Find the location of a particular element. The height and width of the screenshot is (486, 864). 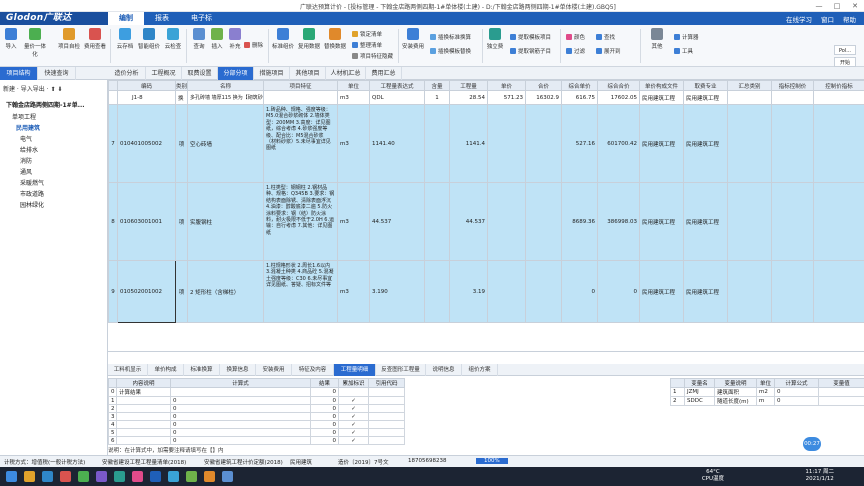

tab-quick-query: 快速查询 is located at coordinates (57, 73).